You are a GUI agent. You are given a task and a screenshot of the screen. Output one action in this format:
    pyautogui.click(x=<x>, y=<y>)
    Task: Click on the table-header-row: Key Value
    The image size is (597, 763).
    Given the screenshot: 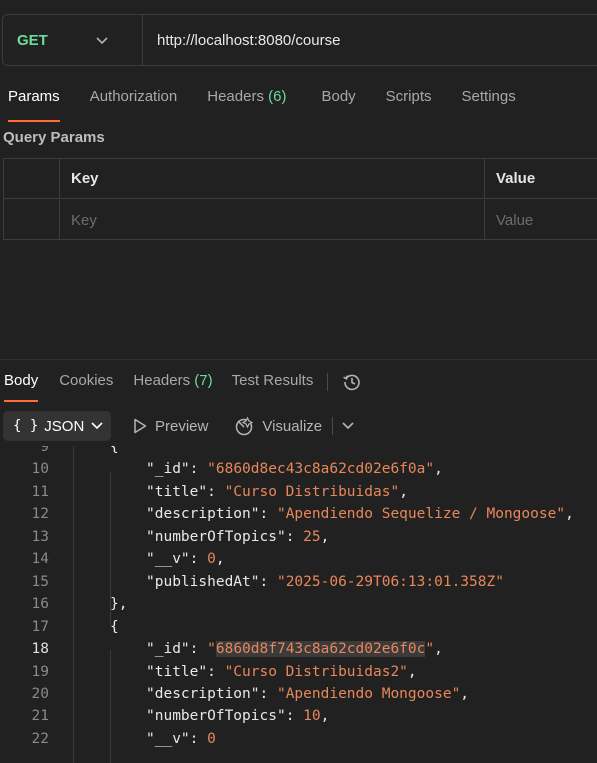 What is the action you would take?
    pyautogui.click(x=300, y=179)
    